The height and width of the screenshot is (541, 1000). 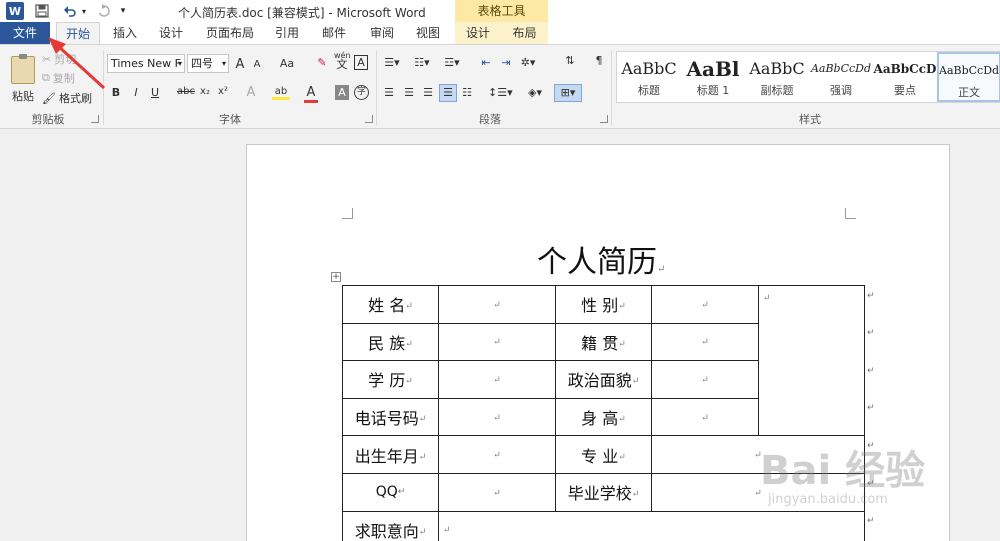 What do you see at coordinates (287, 33) in the screenshot?
I see `tab-references: 引用` at bounding box center [287, 33].